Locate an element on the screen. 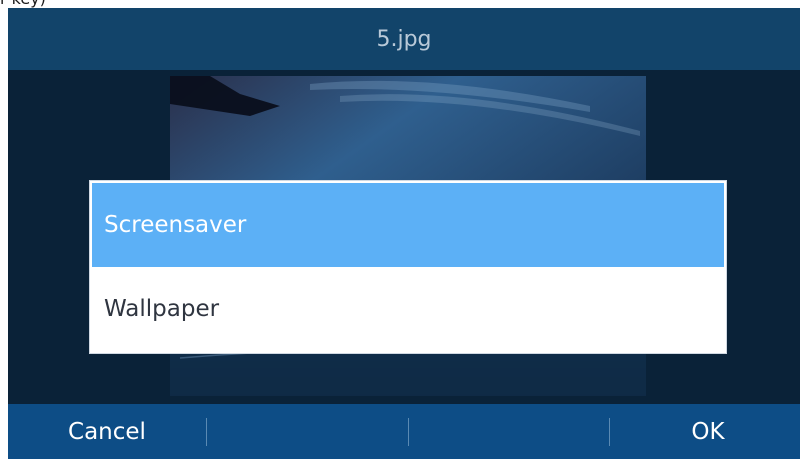 The height and width of the screenshot is (459, 800). ok-softkey: OK is located at coordinates (704, 431).